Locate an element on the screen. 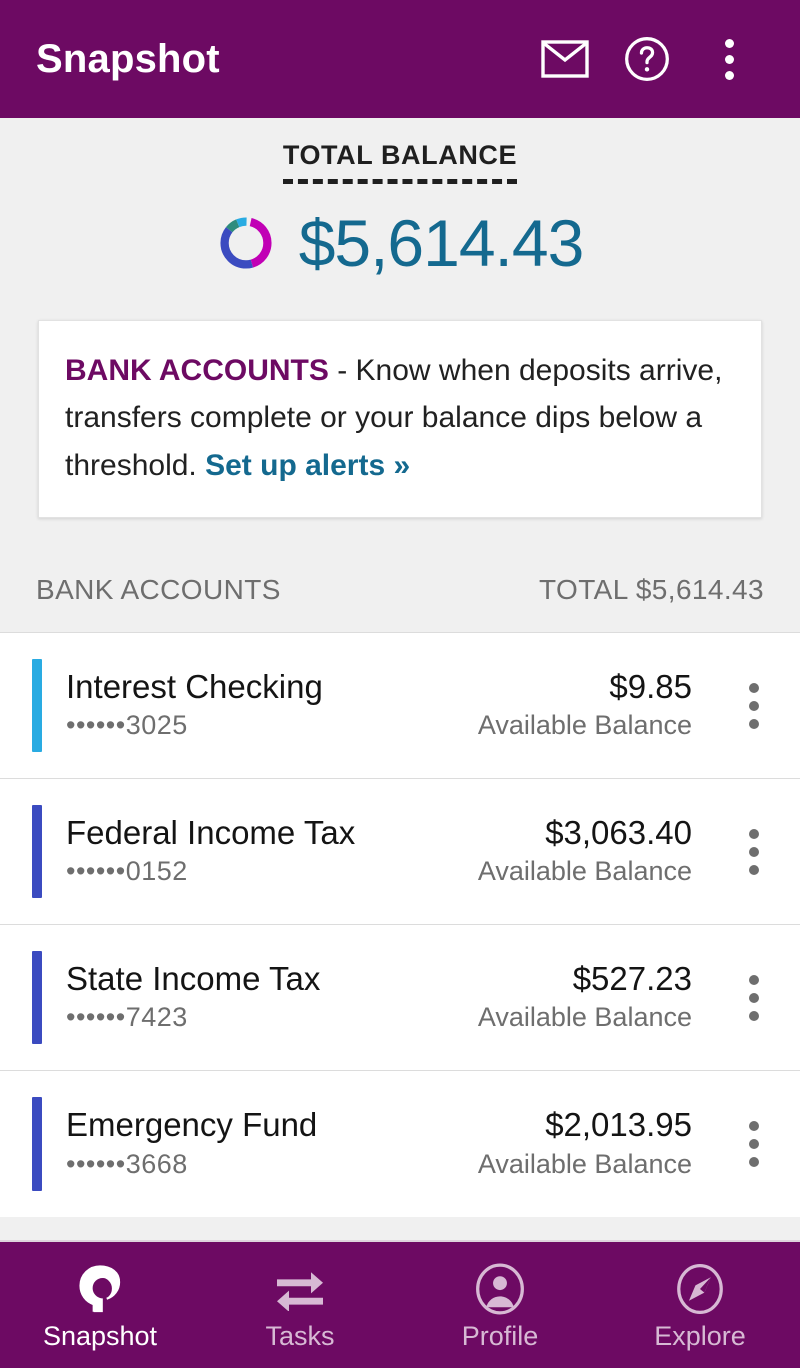 The image size is (800, 1368). account-balance-block: $2,013.95 Available Balance is located at coordinates (585, 1144).